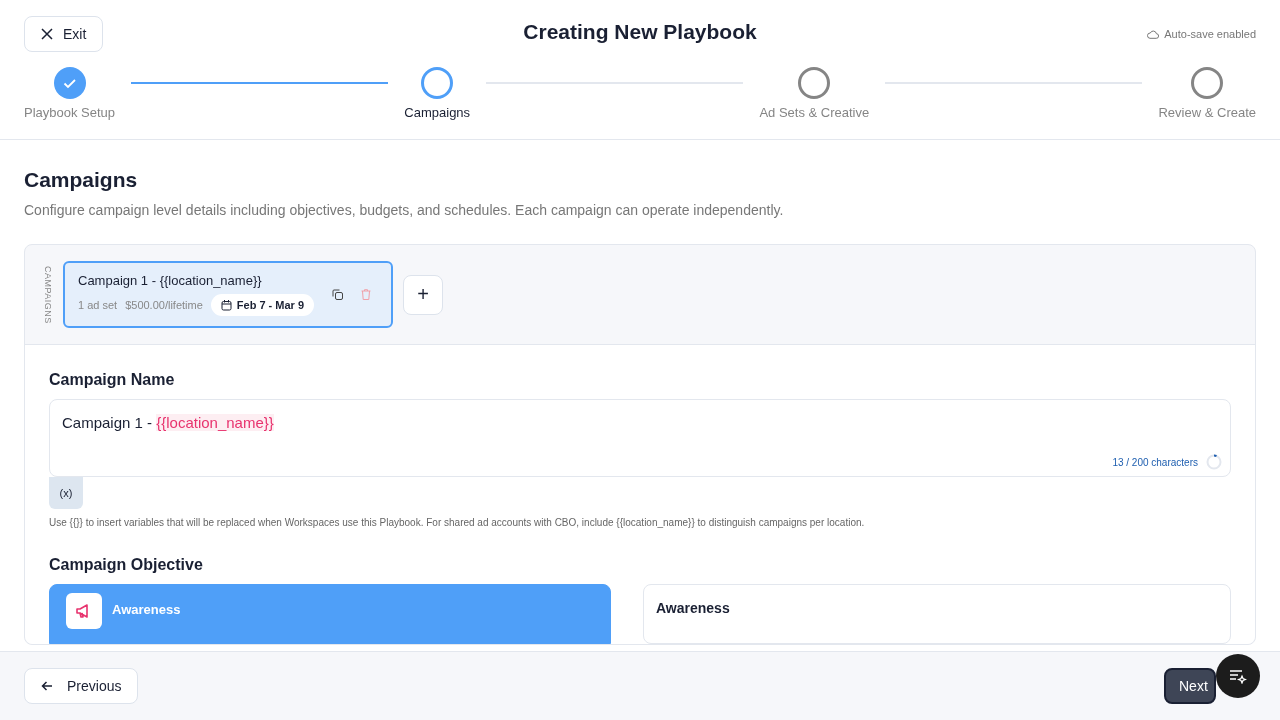 This screenshot has width=1280, height=720. I want to click on campaign-card: Campaign 1 - {{location_name}} 1 ad set $500.00/lifetime Feb 7 - Mar 9, so click(228, 294).